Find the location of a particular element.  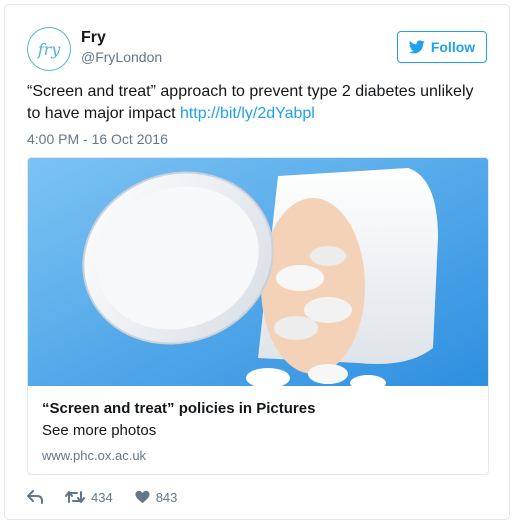

author-name: Fry is located at coordinates (93, 38).